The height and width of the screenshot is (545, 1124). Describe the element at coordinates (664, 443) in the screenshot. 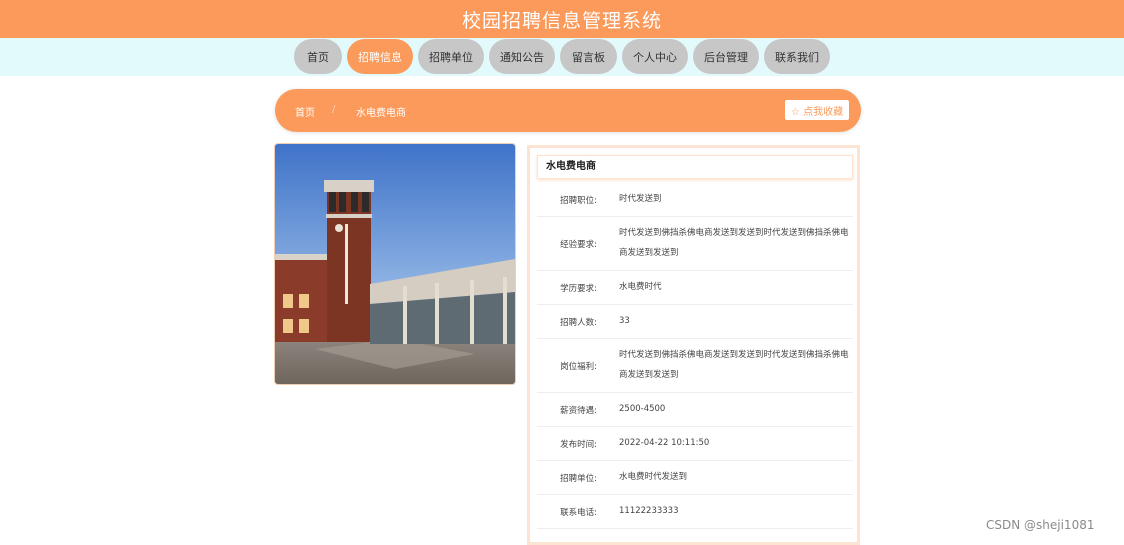

I see `field-value: 2022-04-22 10:11:50` at that location.